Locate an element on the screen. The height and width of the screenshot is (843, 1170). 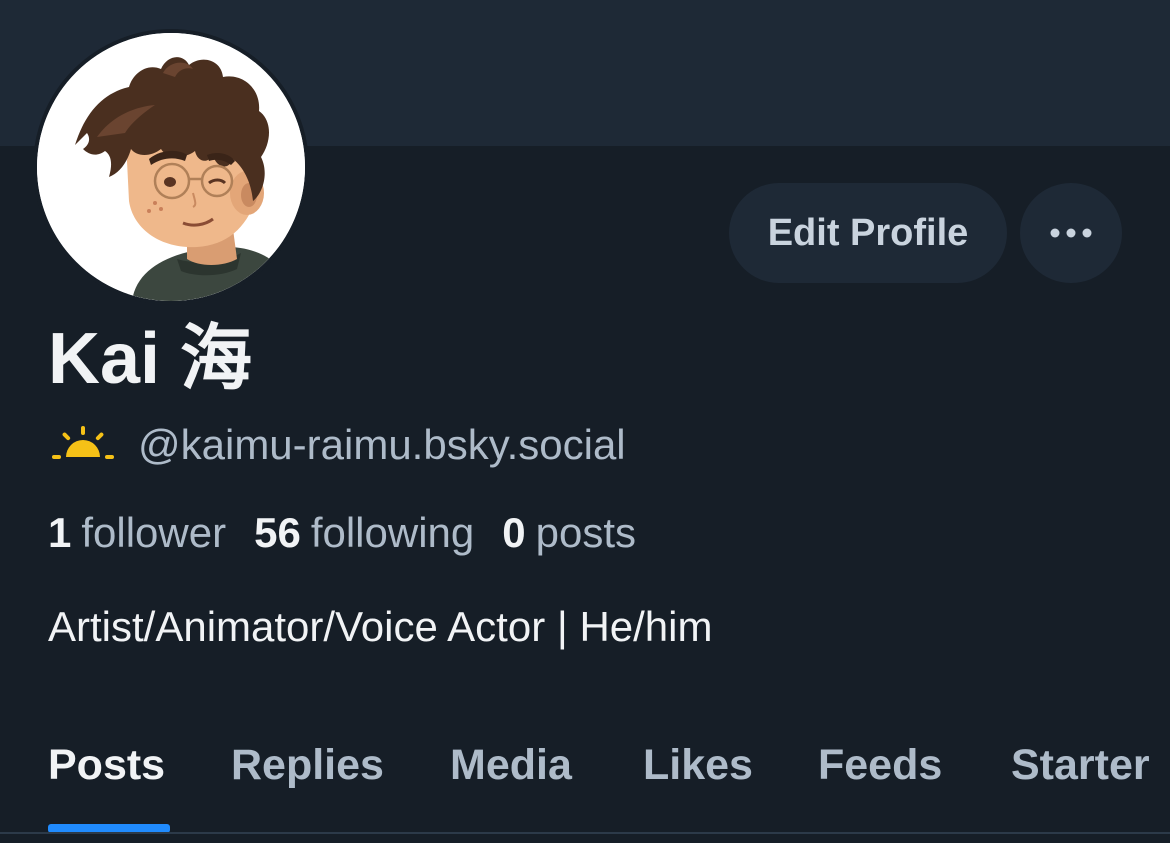
followers-count: 1 is located at coordinates (59, 533).